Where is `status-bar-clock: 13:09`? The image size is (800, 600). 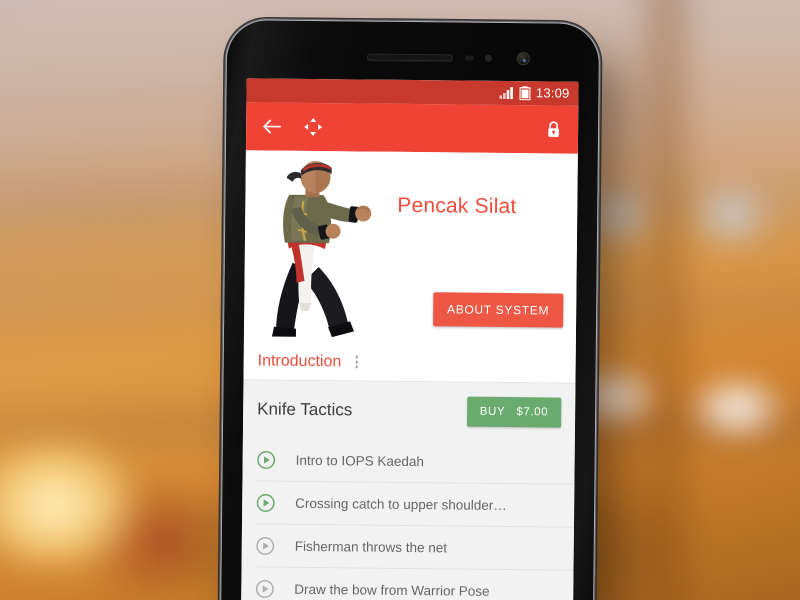 status-bar-clock: 13:09 is located at coordinates (552, 93).